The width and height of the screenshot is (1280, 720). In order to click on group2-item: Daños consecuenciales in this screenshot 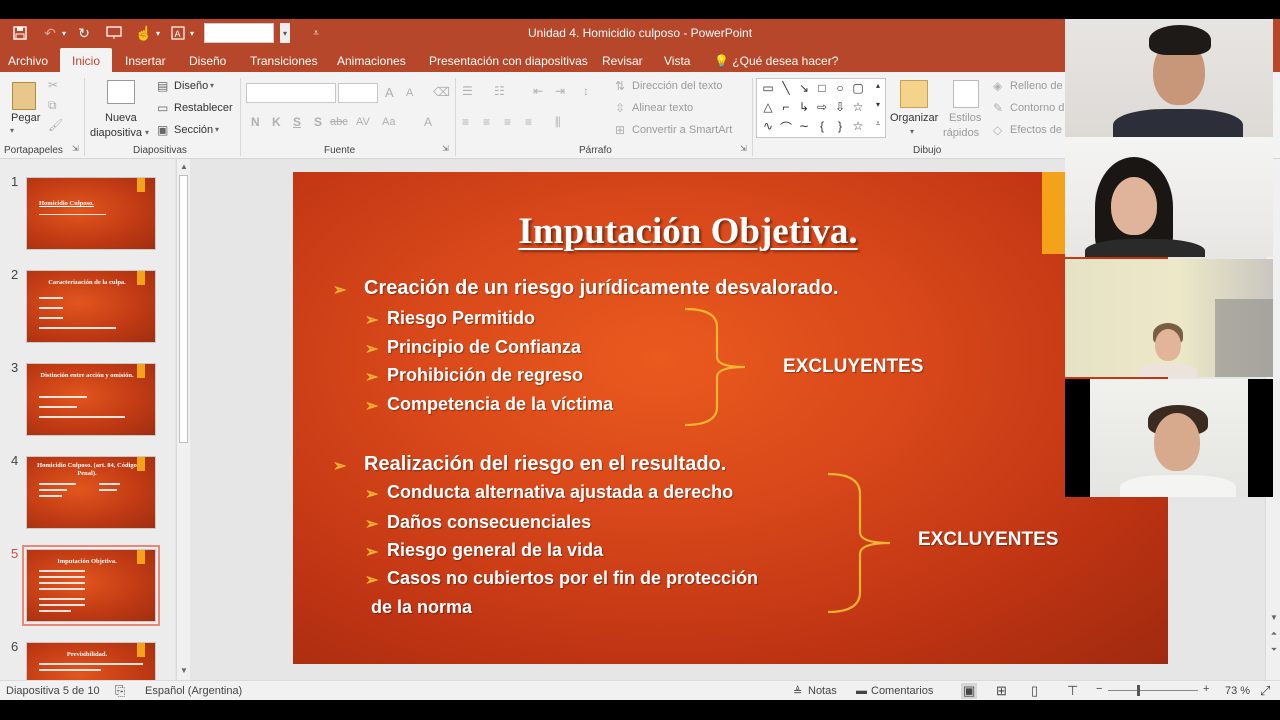, I will do `click(489, 522)`.